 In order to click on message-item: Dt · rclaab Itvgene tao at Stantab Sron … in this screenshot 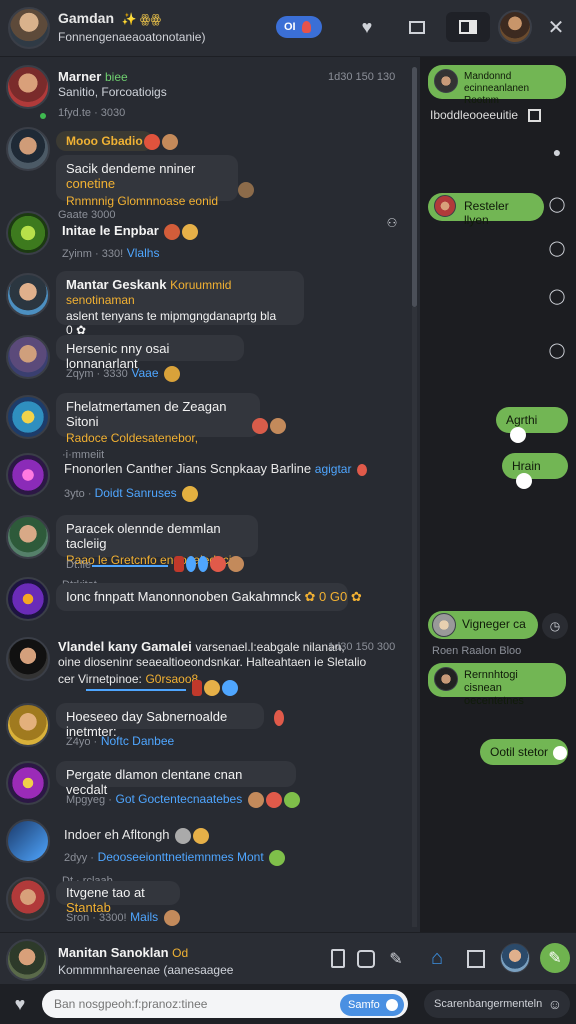, I will do `click(205, 903)`.